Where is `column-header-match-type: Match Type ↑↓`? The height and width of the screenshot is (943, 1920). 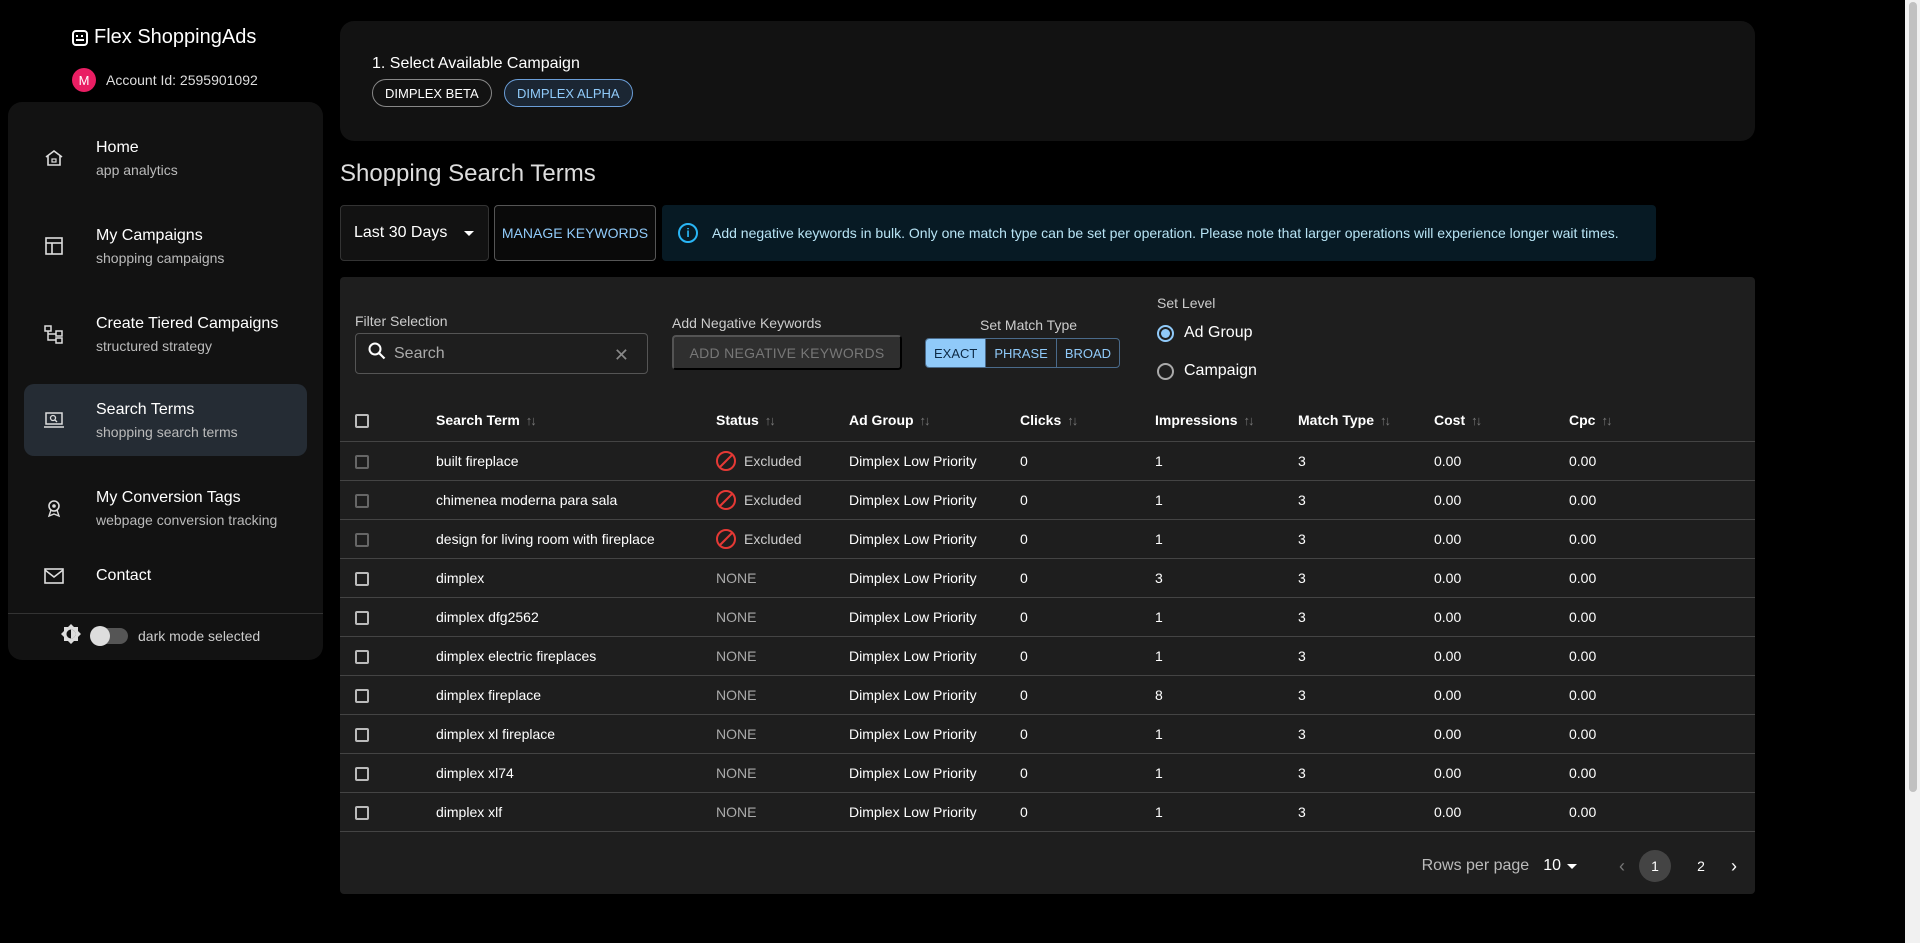 column-header-match-type: Match Type ↑↓ is located at coordinates (1366, 420).